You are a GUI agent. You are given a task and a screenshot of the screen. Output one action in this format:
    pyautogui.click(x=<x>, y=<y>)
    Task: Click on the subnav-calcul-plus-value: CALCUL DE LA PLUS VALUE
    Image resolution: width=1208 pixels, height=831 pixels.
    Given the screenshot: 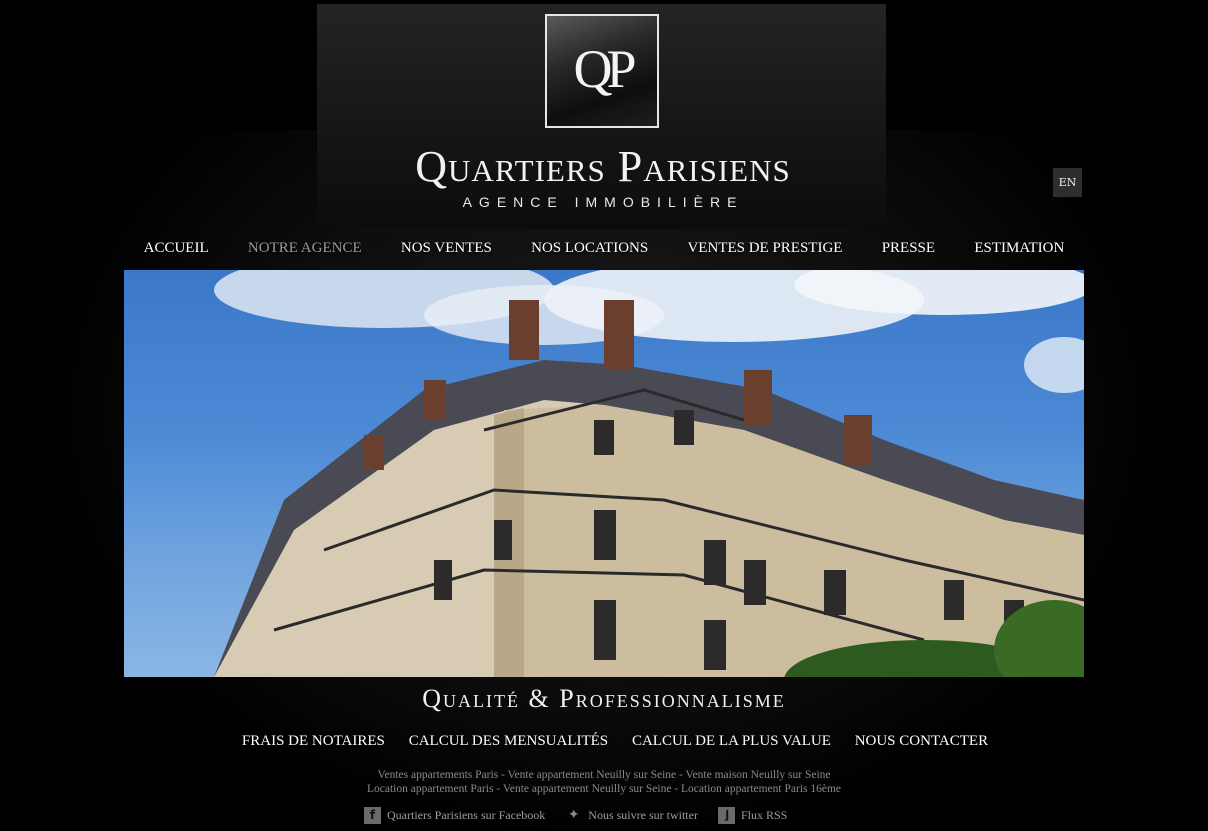 What is the action you would take?
    pyautogui.click(x=731, y=741)
    